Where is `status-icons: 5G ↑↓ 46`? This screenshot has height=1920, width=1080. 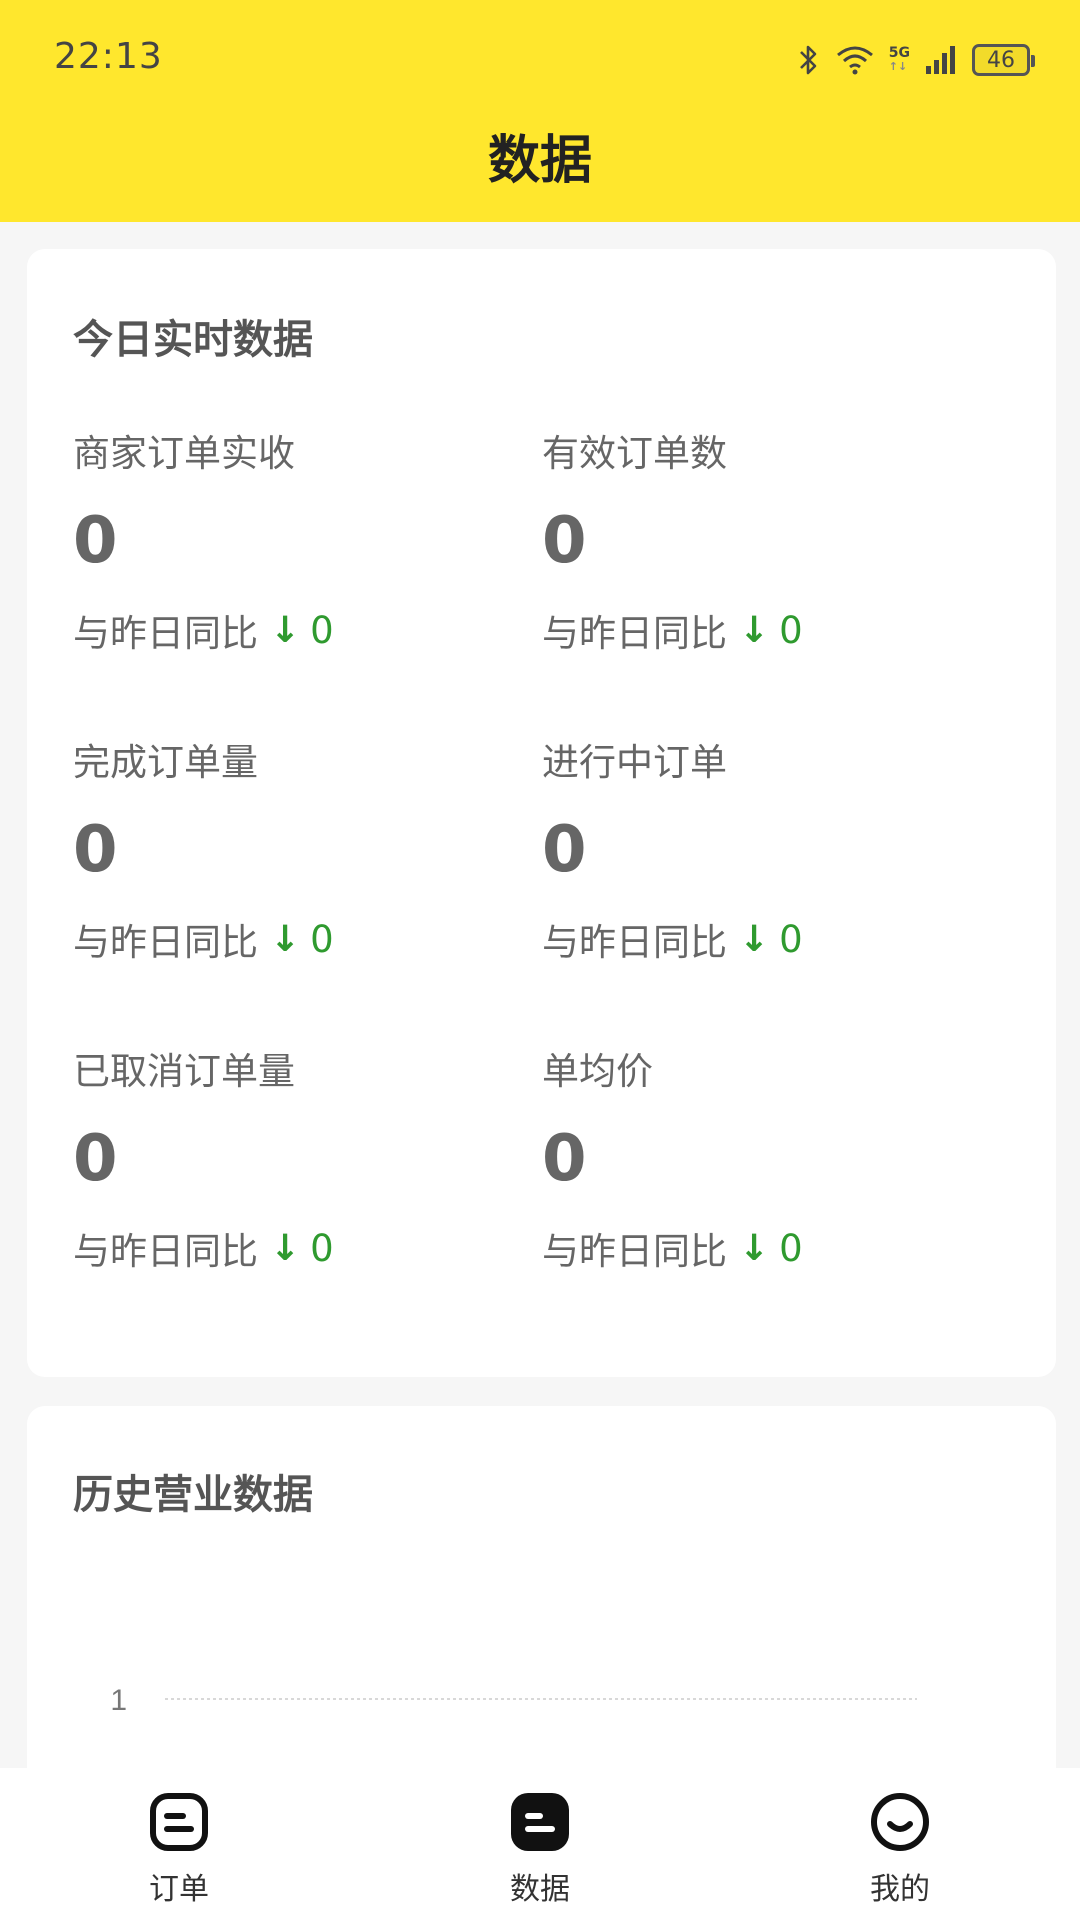 status-icons: 5G ↑↓ 46 is located at coordinates (916, 60).